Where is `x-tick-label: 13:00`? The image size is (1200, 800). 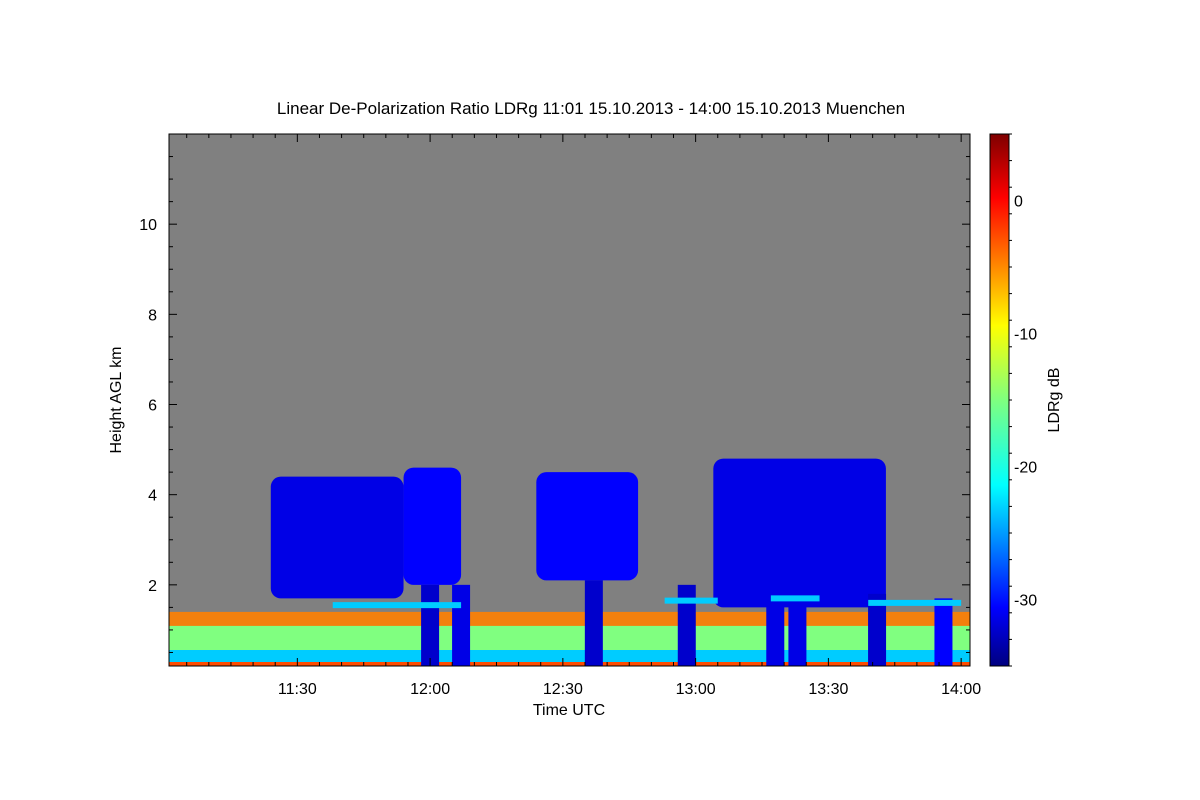
x-tick-label: 13:00 is located at coordinates (696, 689).